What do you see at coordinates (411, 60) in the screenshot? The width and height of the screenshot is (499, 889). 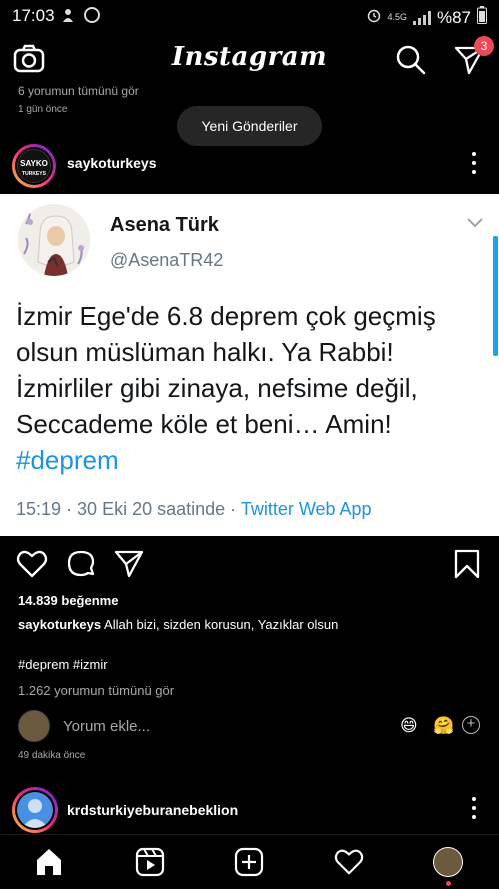 I see `search-icon` at bounding box center [411, 60].